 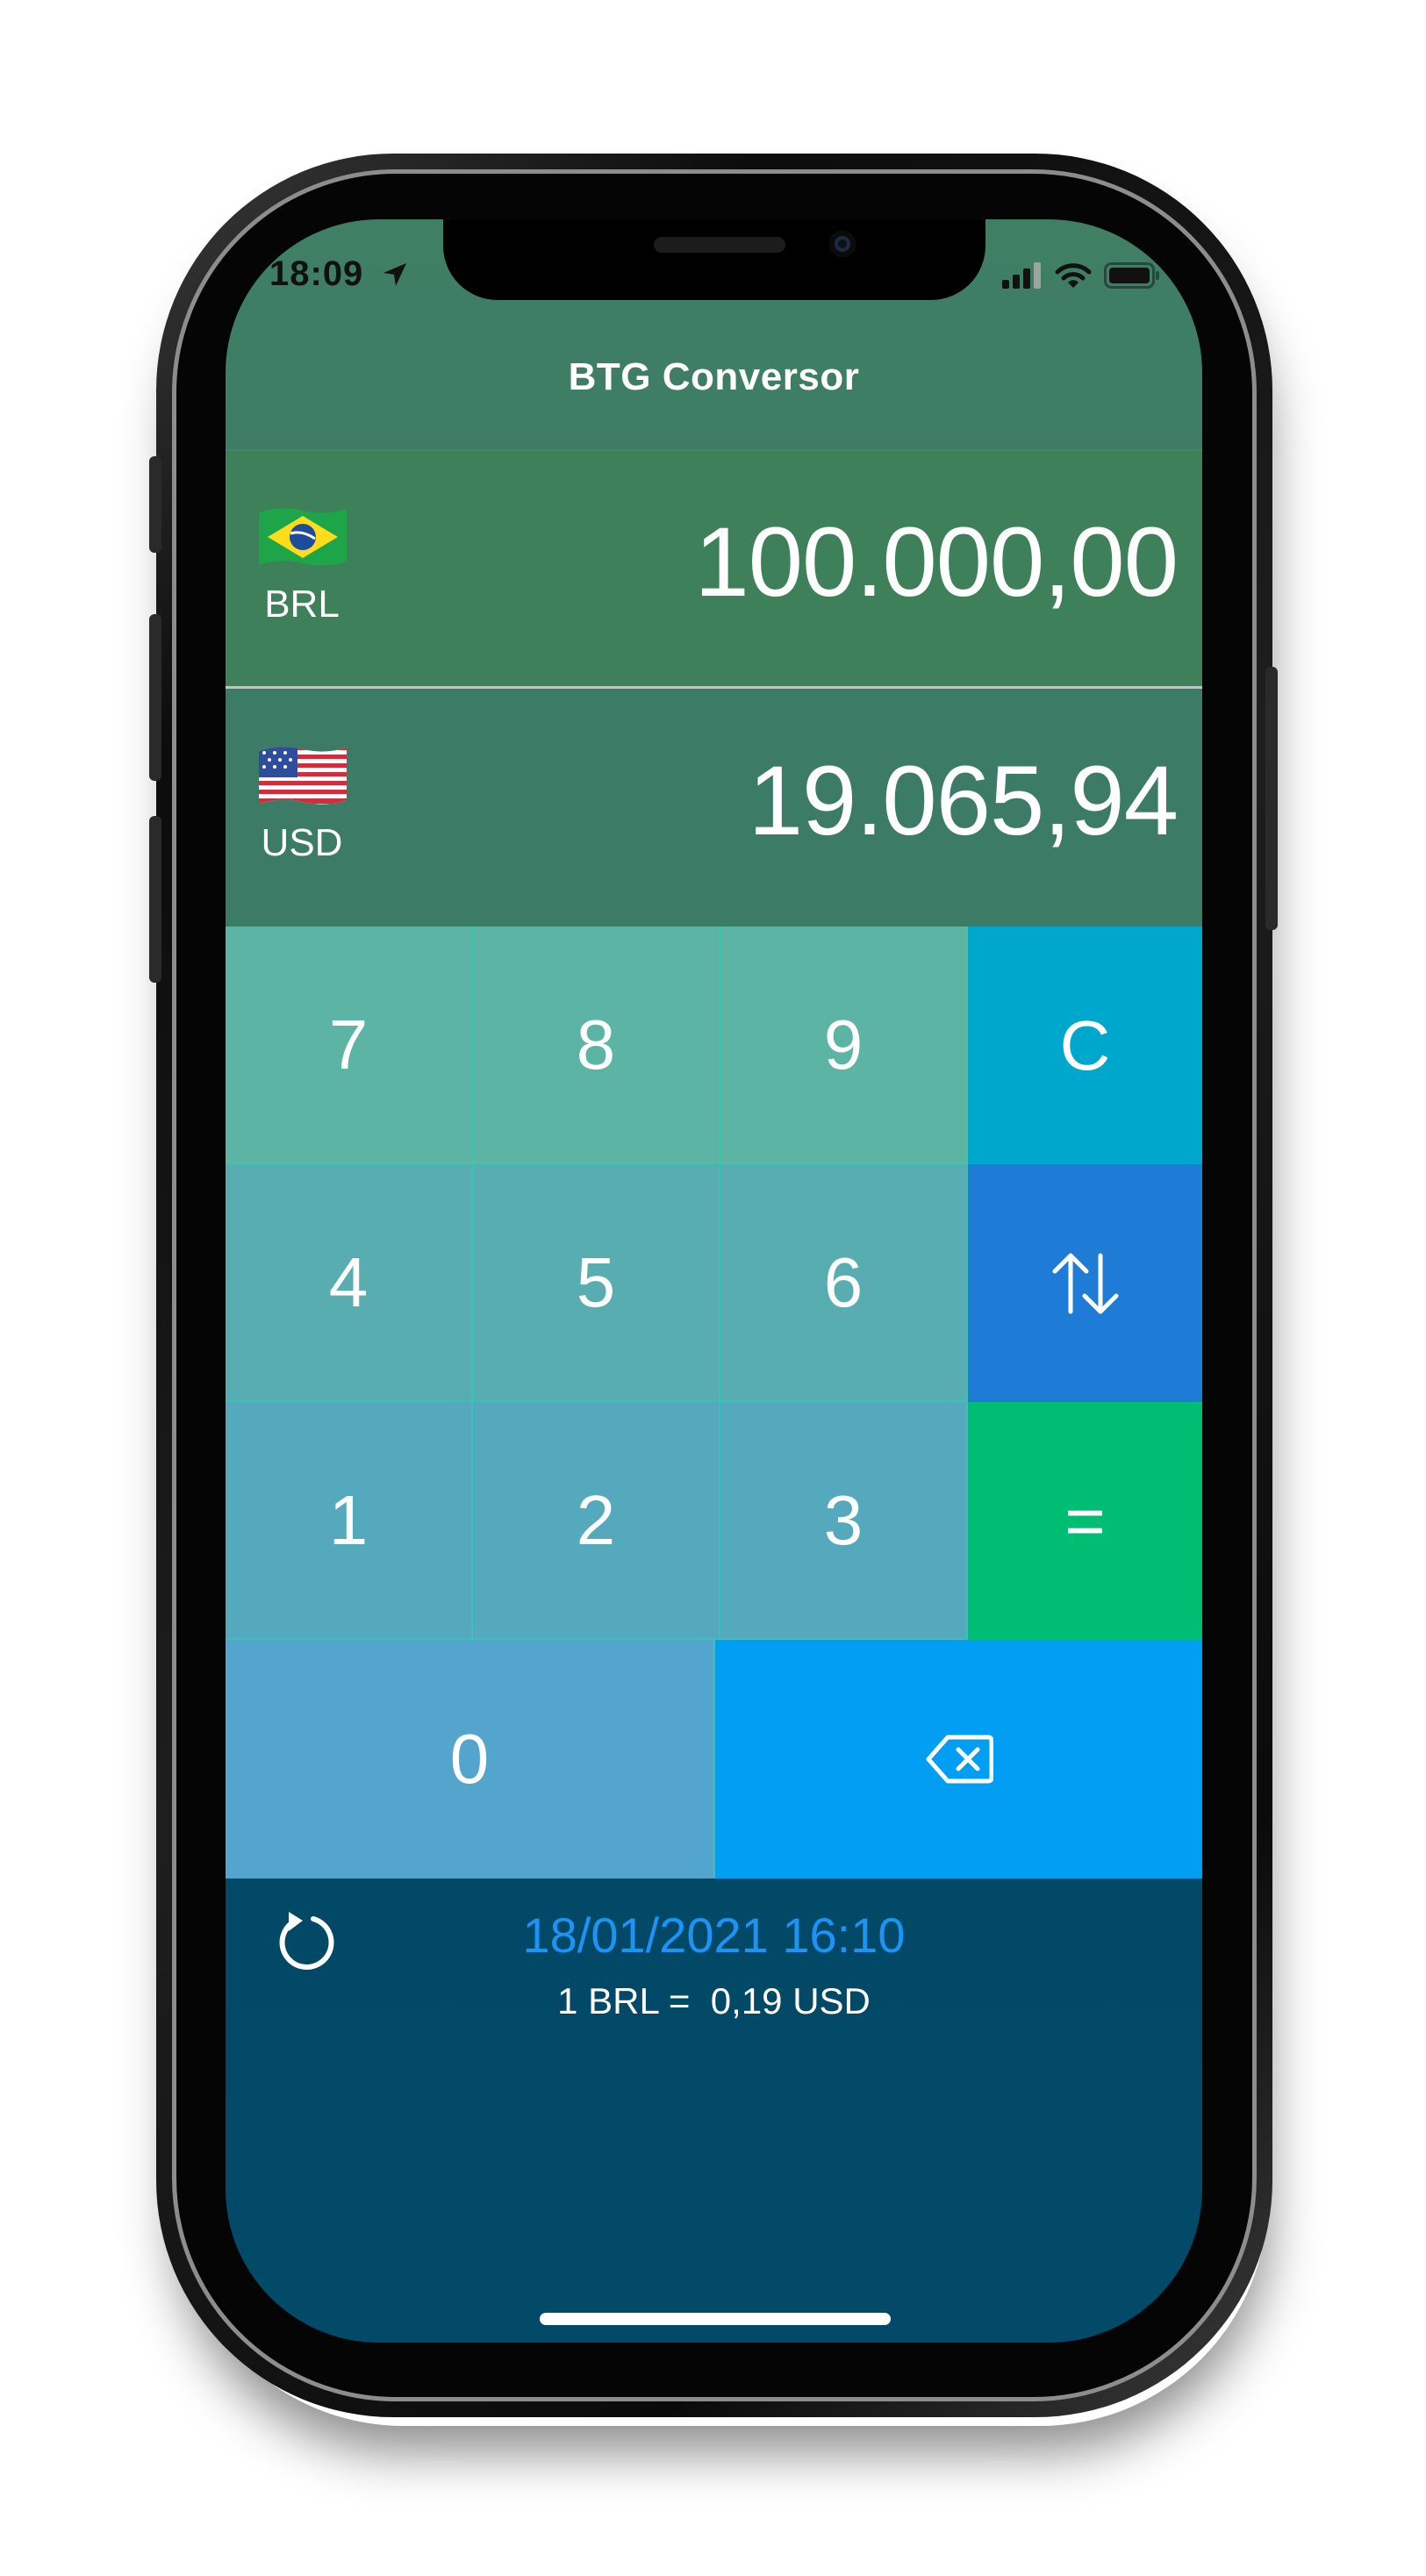 I want to click on swap-arrows-icon, so click(x=1085, y=1283).